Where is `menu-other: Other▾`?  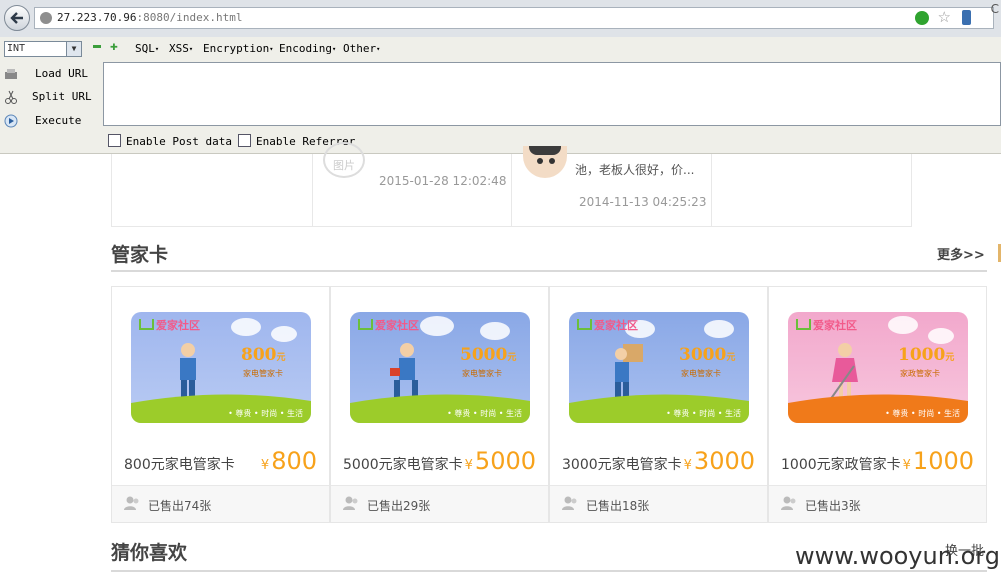 menu-other: Other▾ is located at coordinates (361, 48).